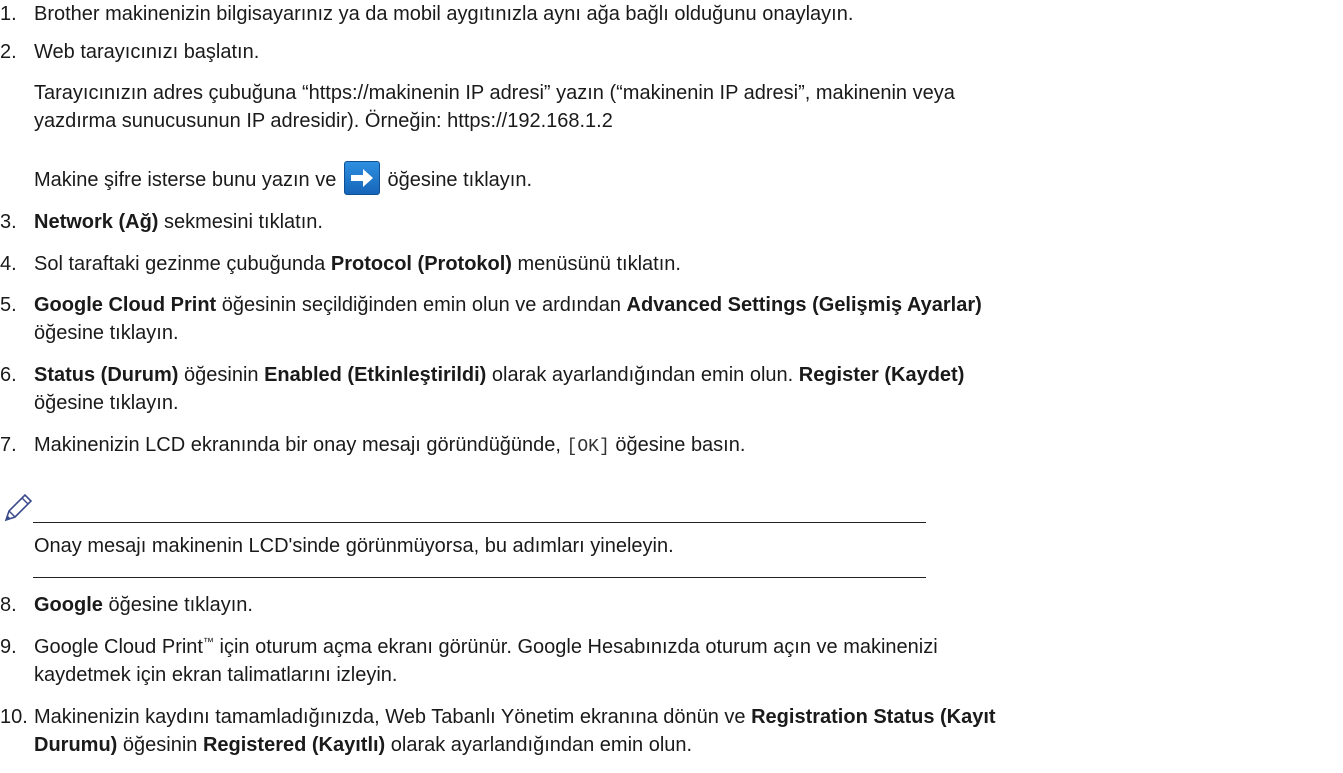 This screenshot has width=1343, height=773. I want to click on advanced-settings-label: Advanced Settings (Gelişmiş Ayarlar), so click(804, 305).